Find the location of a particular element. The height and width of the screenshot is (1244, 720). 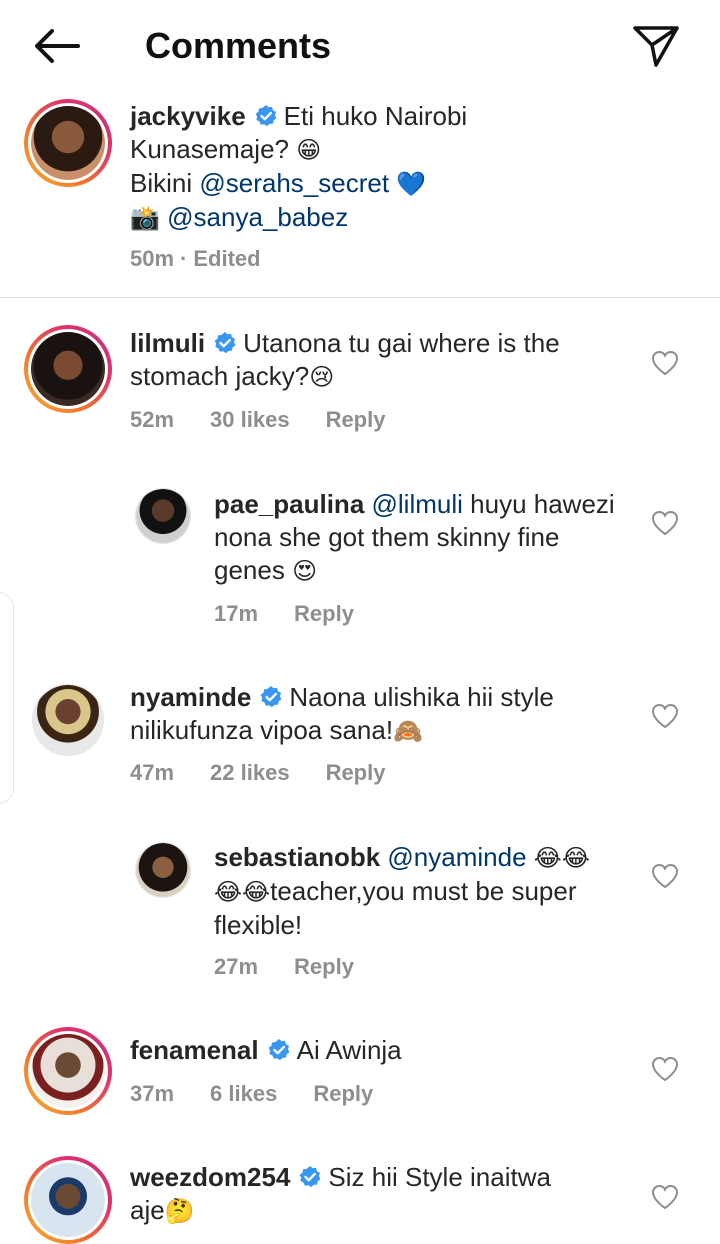

like-count: 6 likes is located at coordinates (243, 1093).